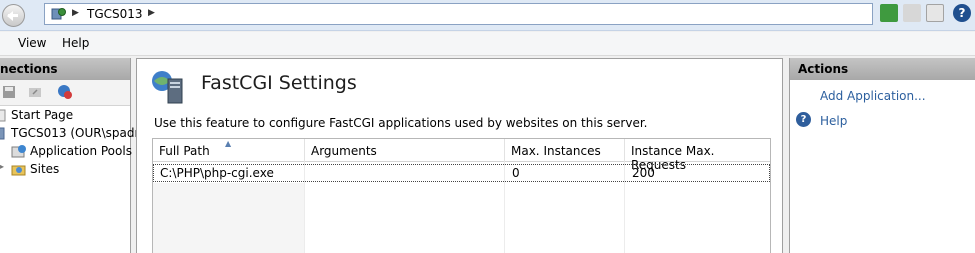 The height and width of the screenshot is (253, 975). I want to click on actions-pane: Actions Add Application... ? Help, so click(882, 155).